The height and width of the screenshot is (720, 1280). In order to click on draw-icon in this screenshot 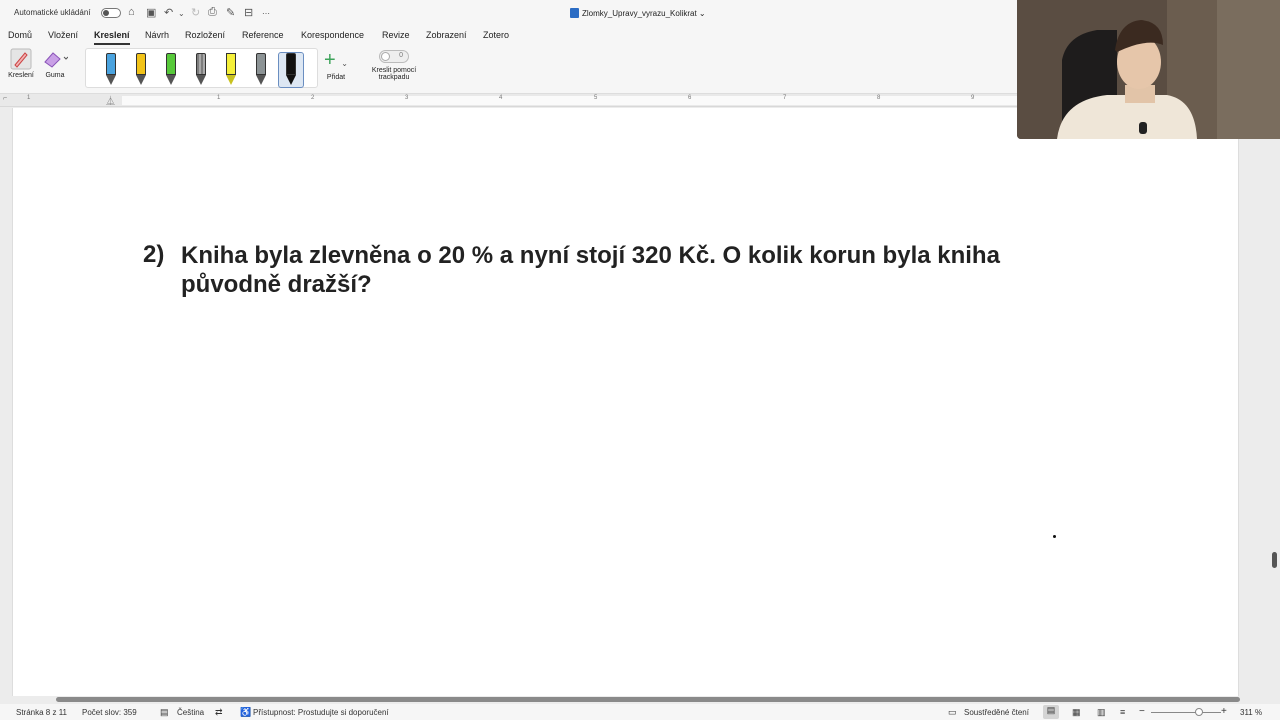, I will do `click(21, 59)`.